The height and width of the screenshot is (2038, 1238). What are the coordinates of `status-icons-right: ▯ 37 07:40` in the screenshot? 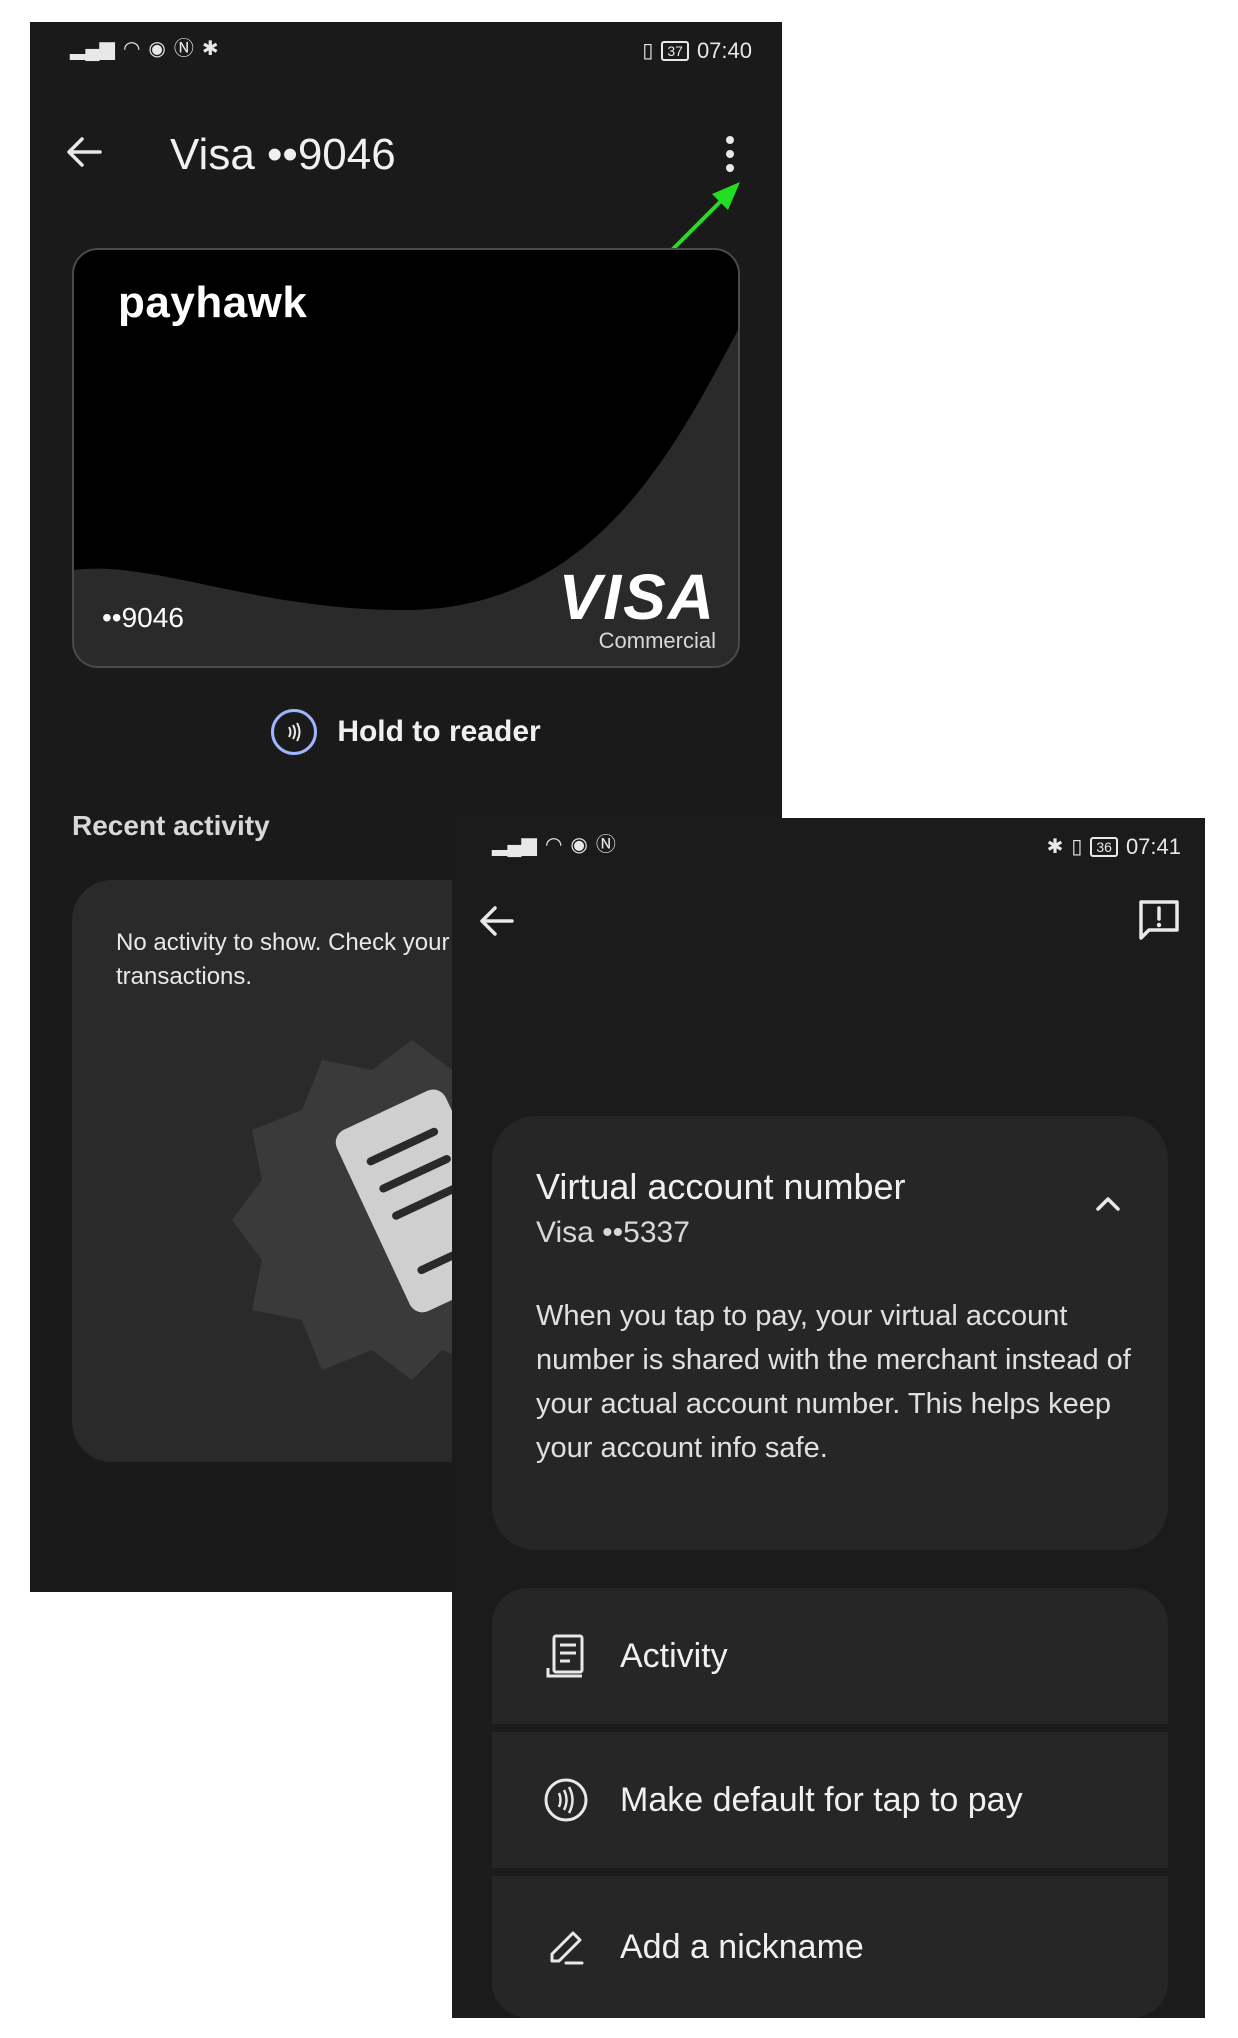 It's located at (697, 51).